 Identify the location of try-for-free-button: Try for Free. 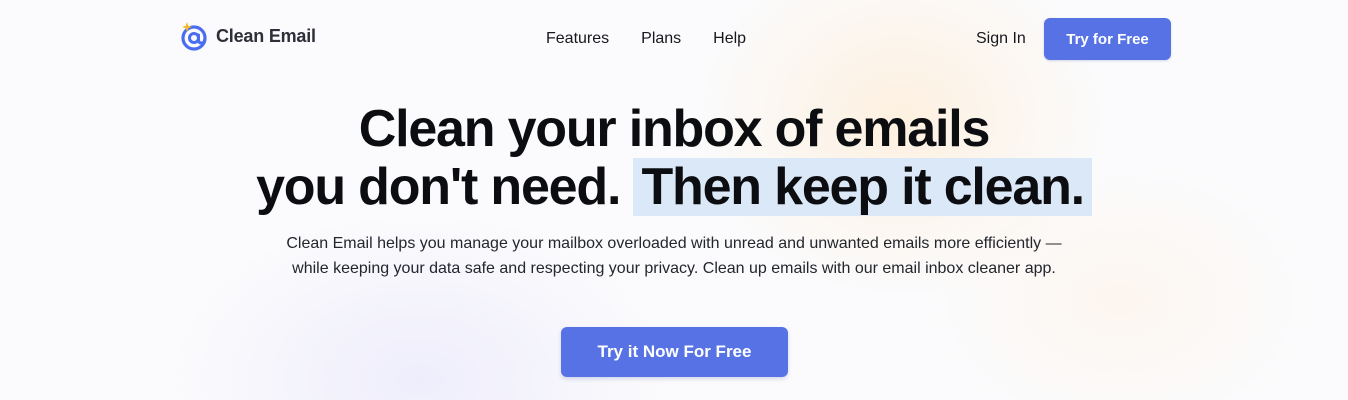
(1107, 39).